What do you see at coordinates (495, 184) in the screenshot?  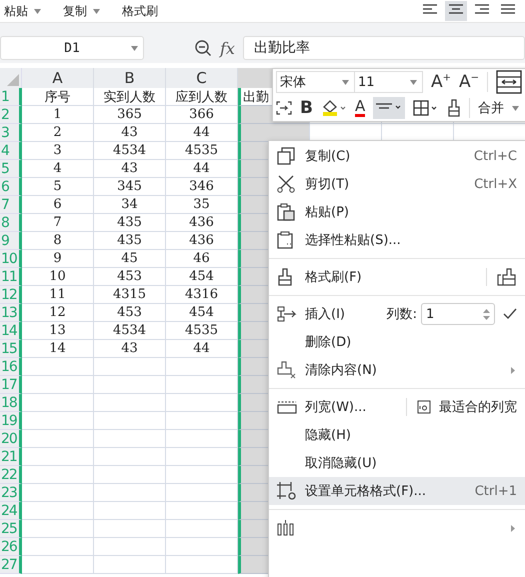 I see `shortcut-label: Ctrl+X` at bounding box center [495, 184].